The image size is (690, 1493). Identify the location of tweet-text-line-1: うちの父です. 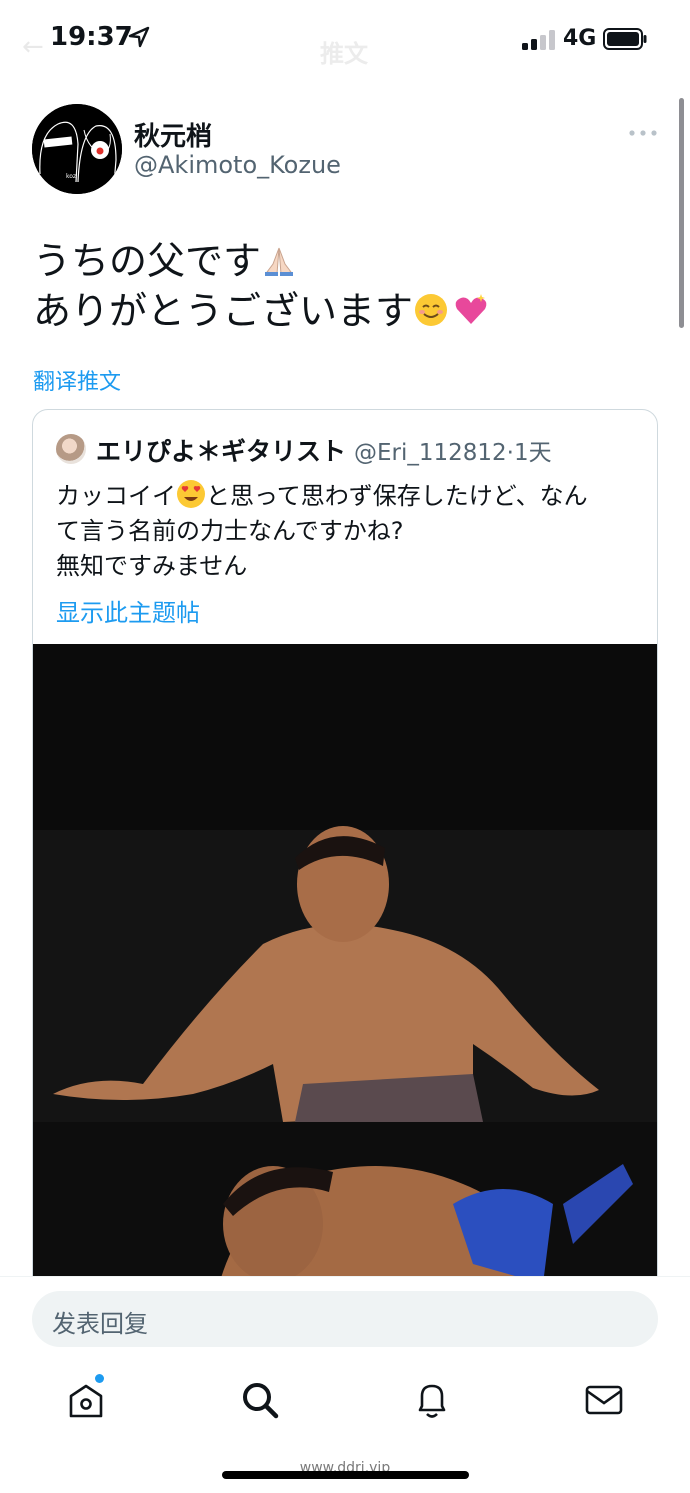
(165, 257).